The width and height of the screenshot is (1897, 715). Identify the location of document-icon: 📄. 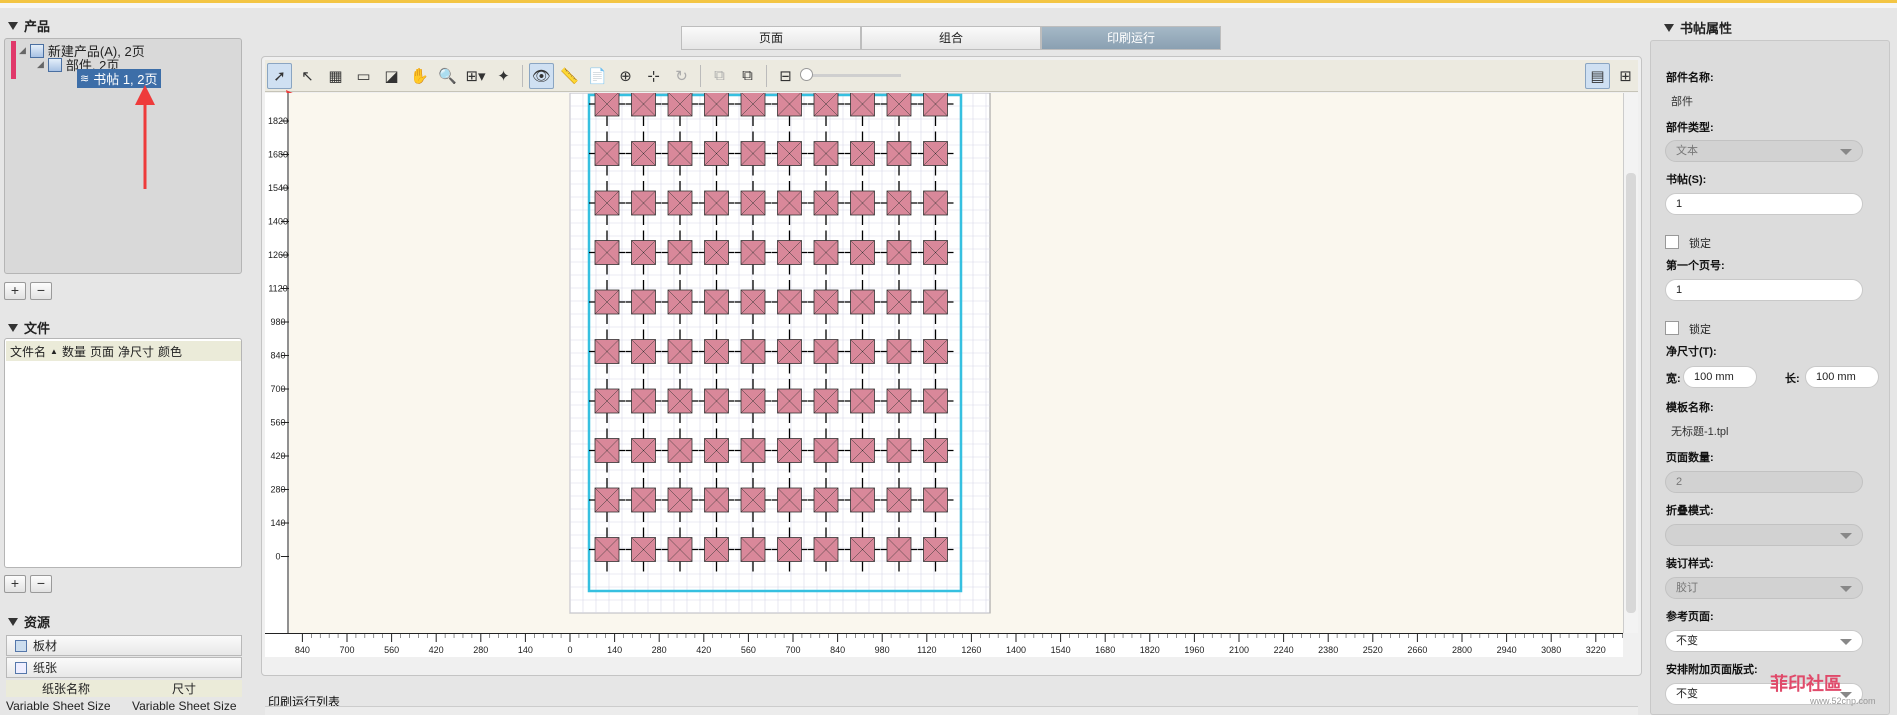
(597, 76).